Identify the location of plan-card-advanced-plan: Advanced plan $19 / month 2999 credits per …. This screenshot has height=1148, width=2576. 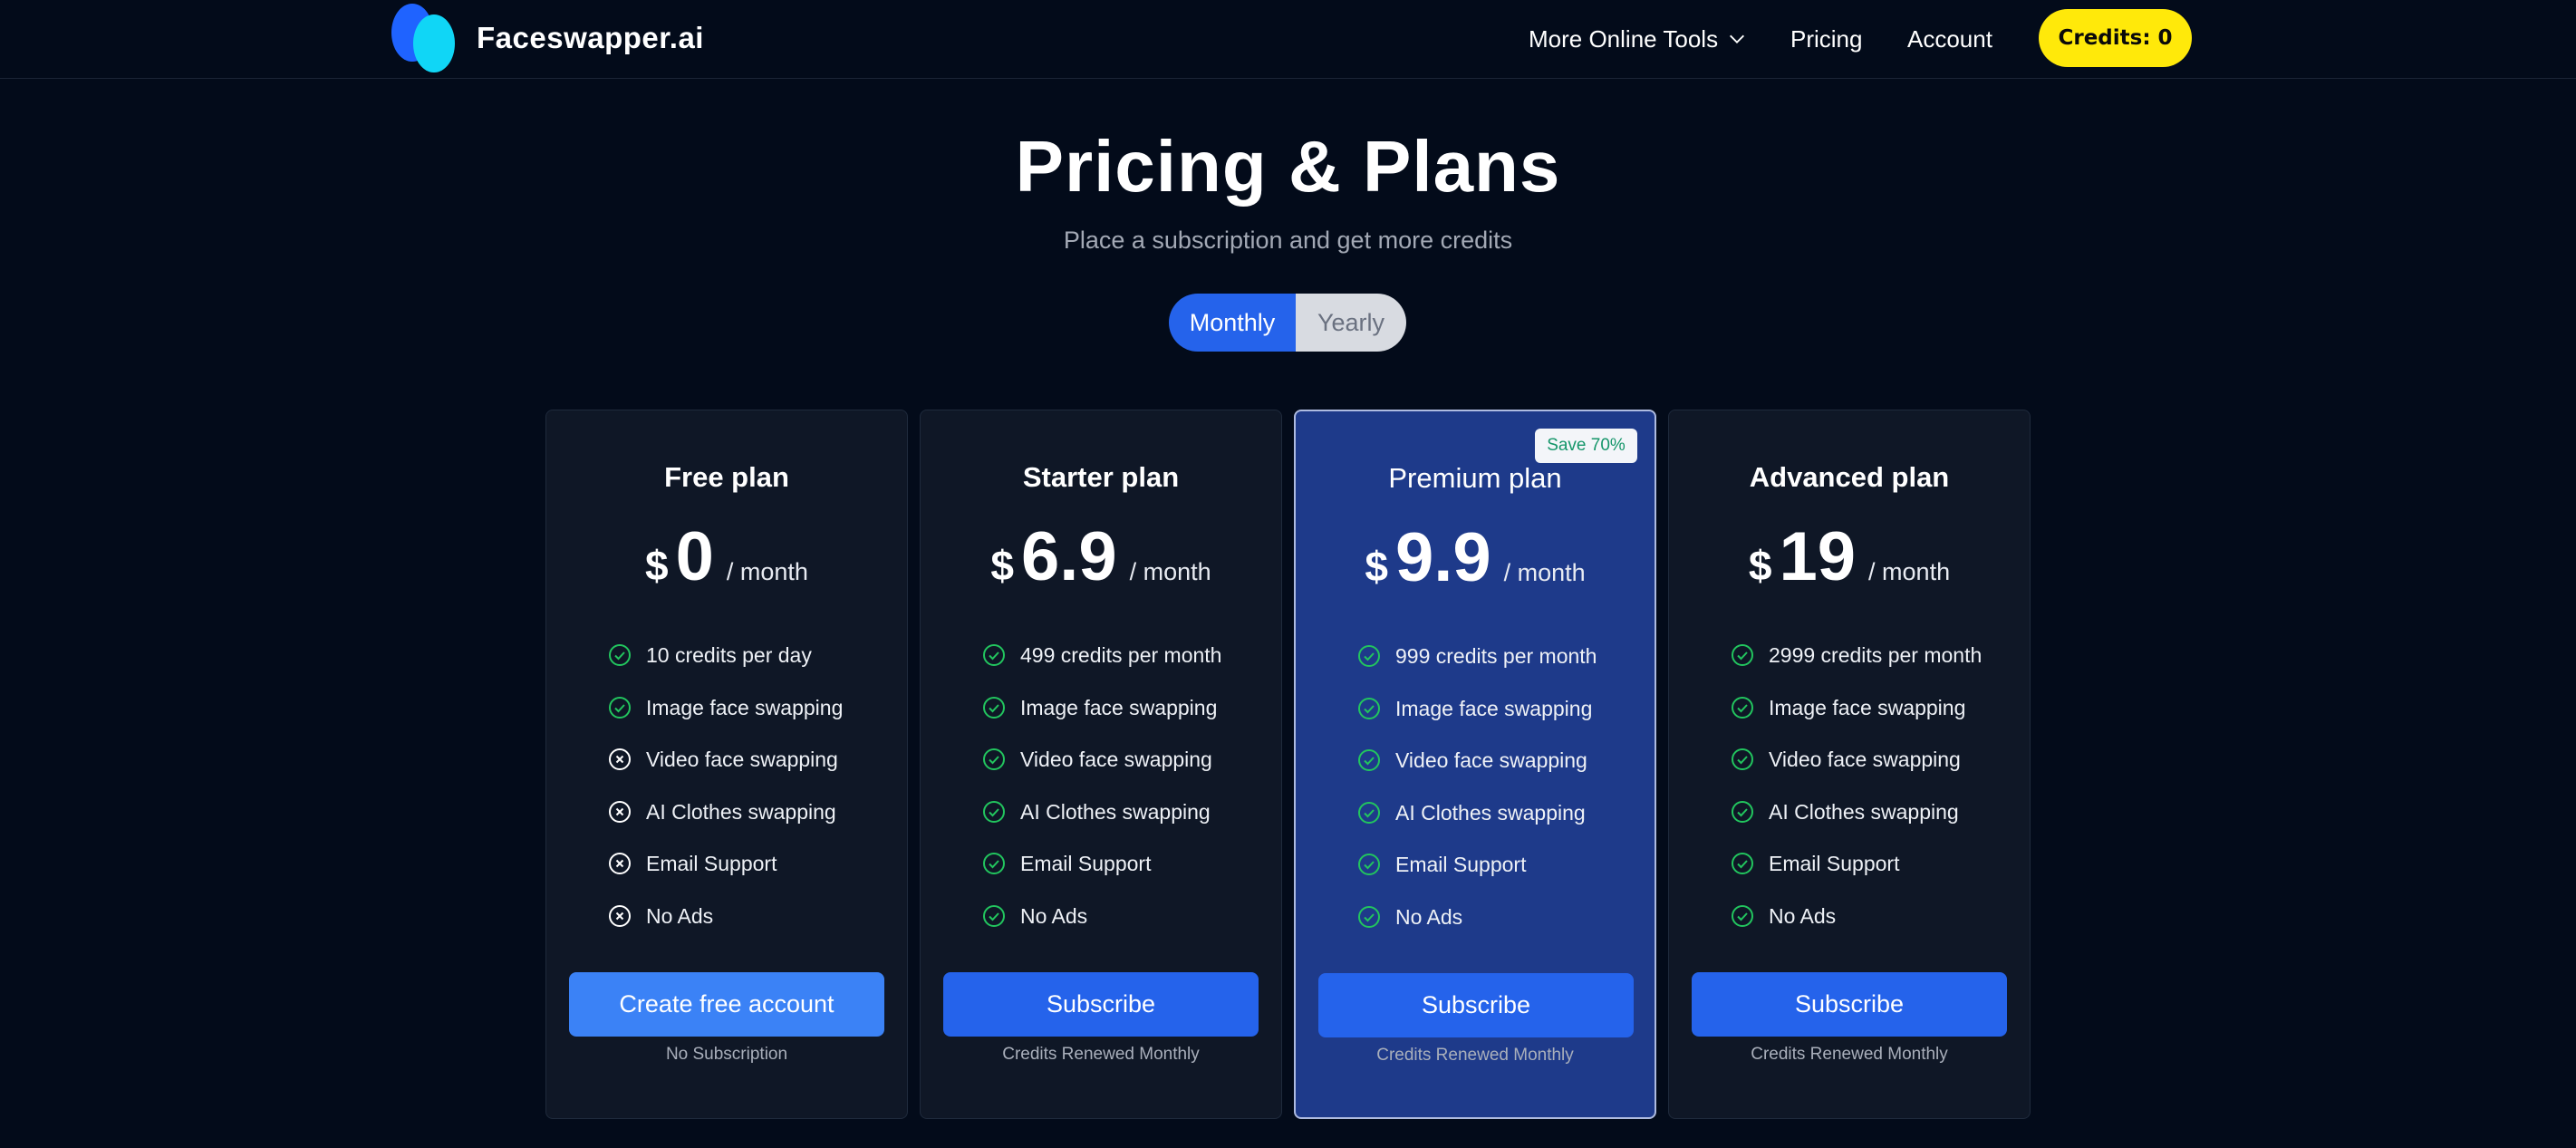
(1849, 765).